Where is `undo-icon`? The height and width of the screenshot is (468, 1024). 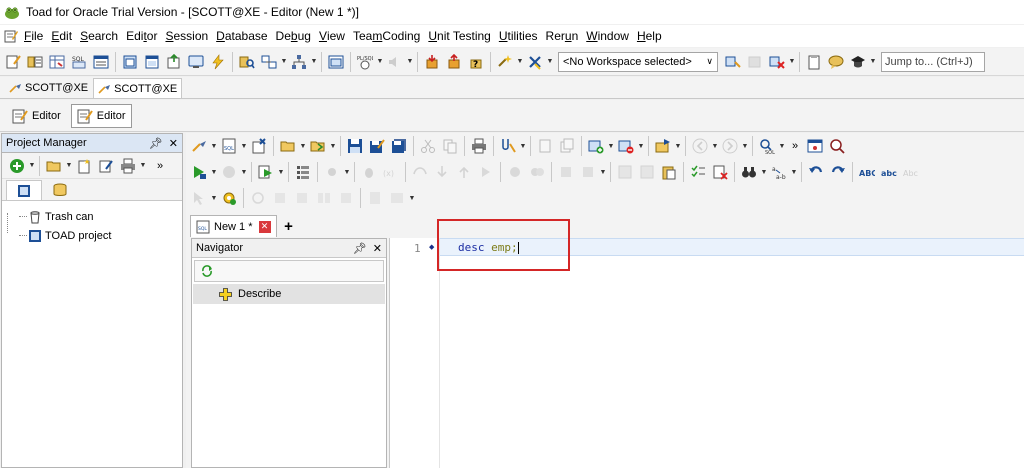 undo-icon is located at coordinates (816, 172).